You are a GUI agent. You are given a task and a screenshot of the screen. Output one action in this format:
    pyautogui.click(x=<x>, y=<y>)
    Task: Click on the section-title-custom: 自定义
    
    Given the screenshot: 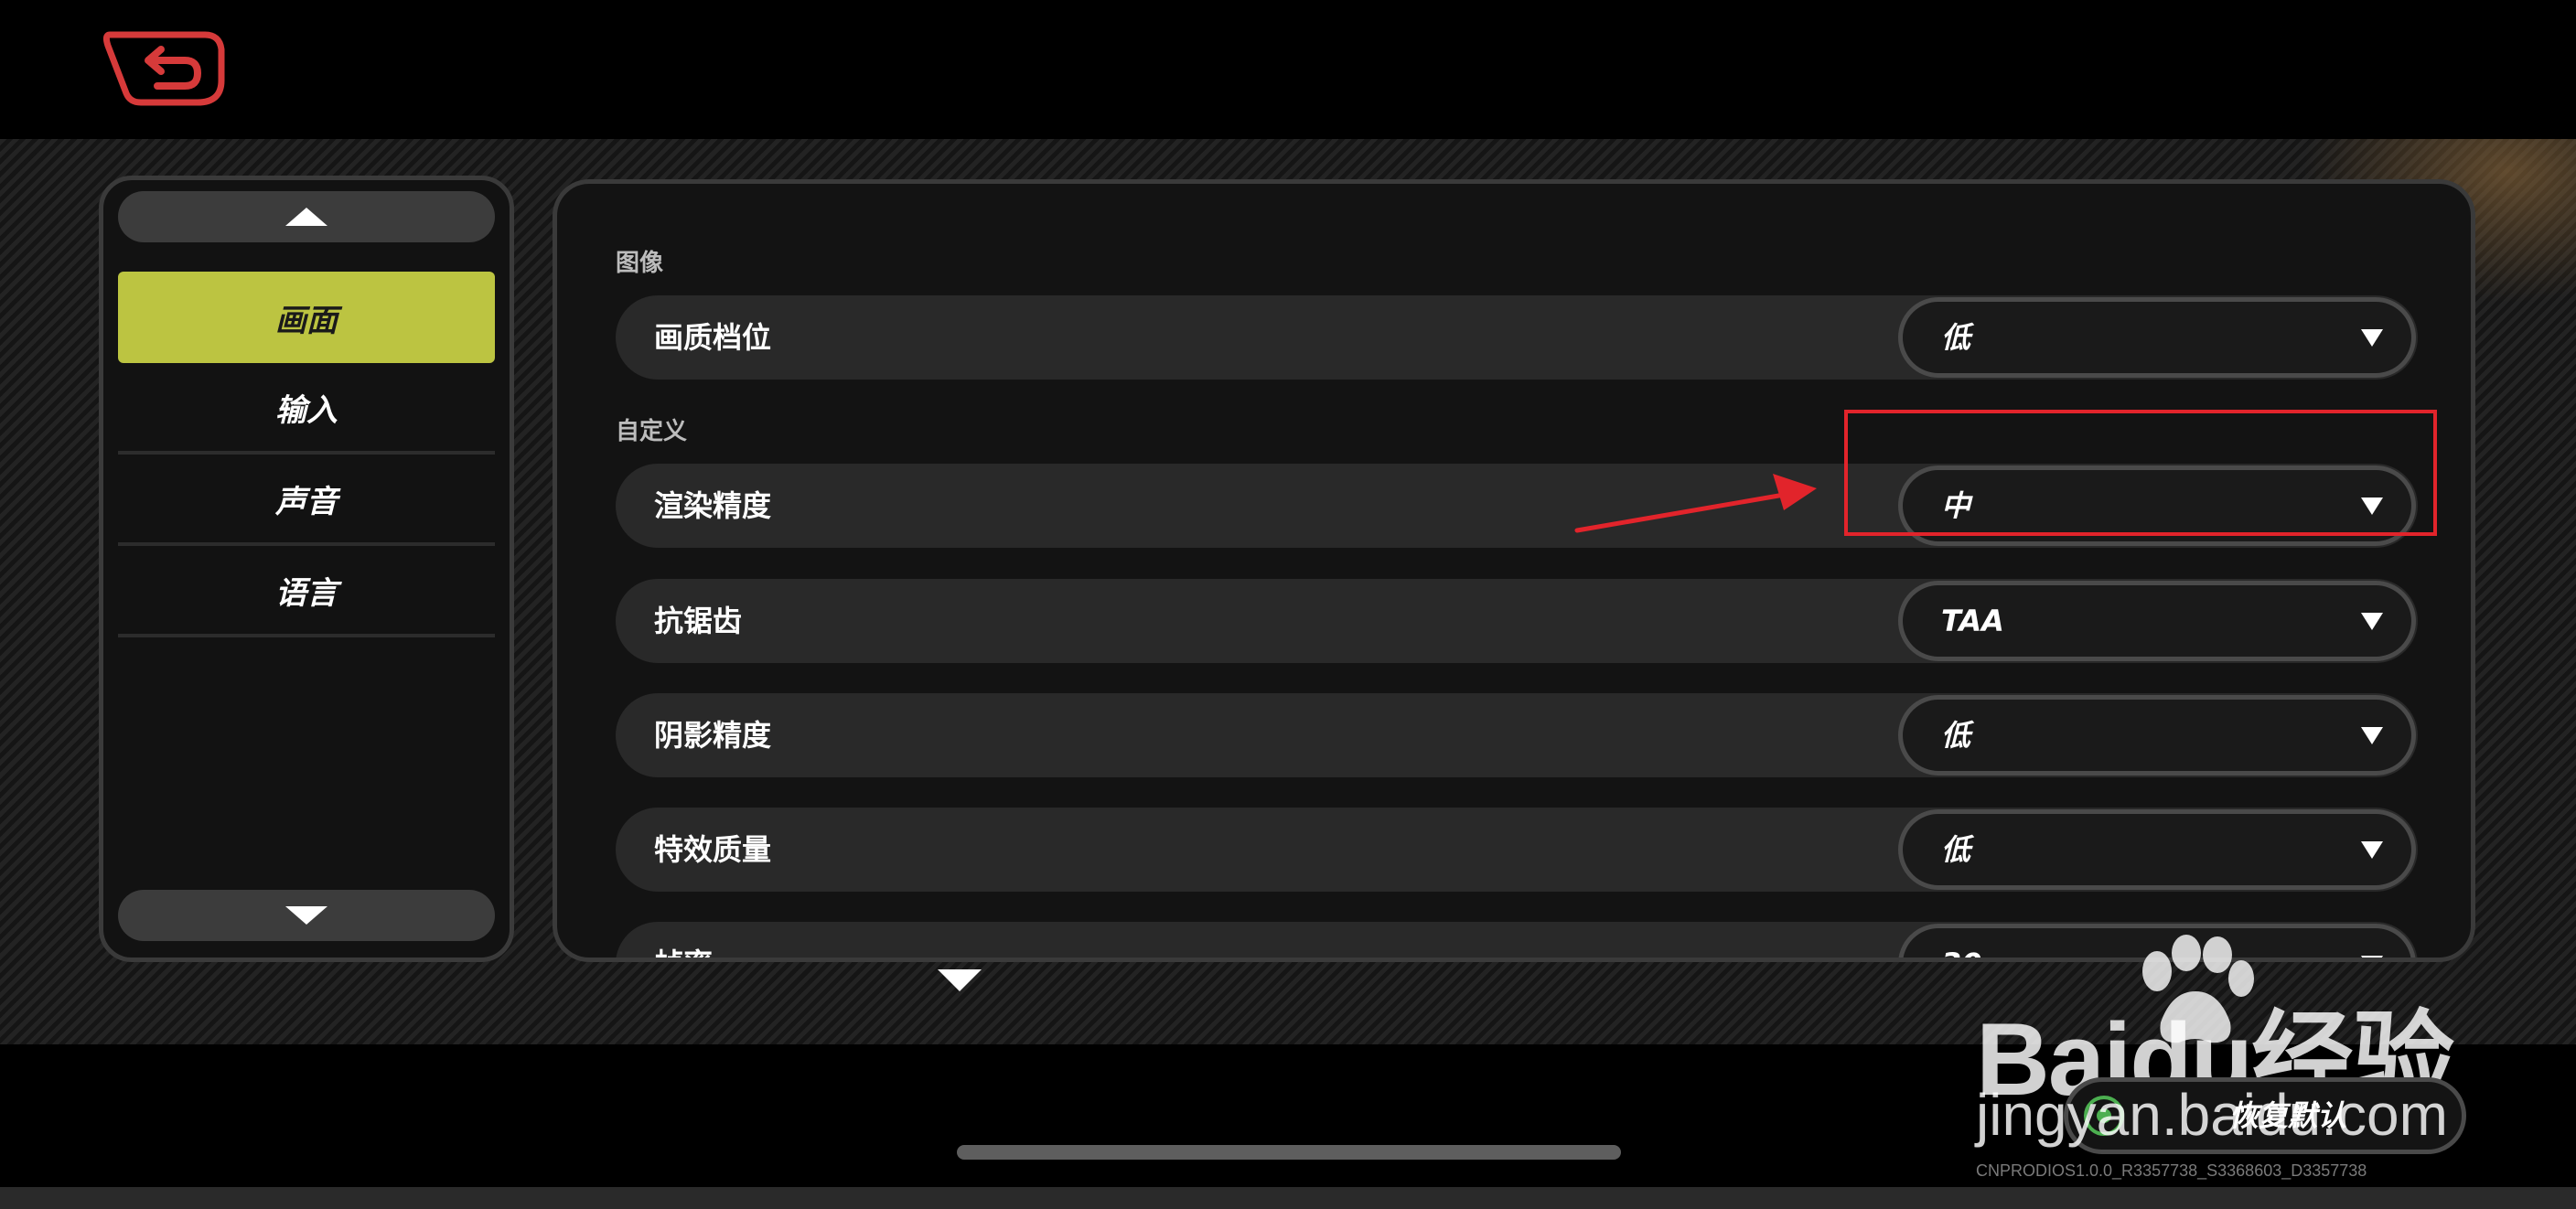 What is the action you would take?
    pyautogui.click(x=652, y=432)
    